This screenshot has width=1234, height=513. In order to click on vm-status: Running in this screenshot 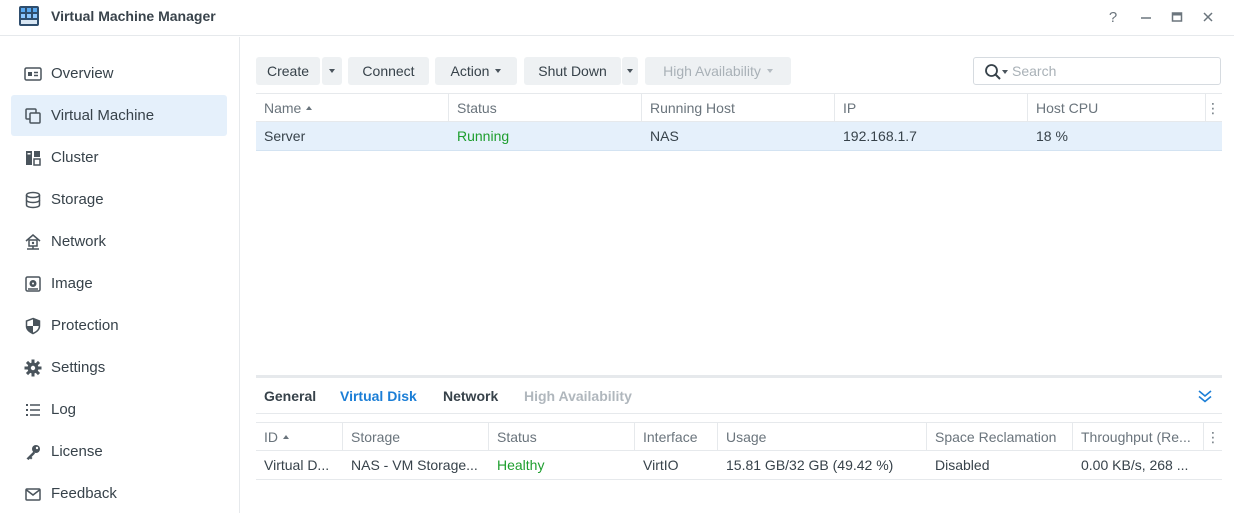, I will do `click(483, 136)`.